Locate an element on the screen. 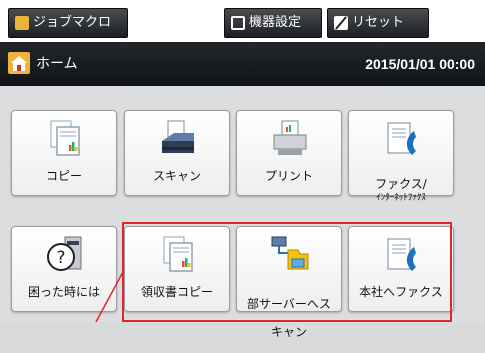 The width and height of the screenshot is (485, 353). job-macro-label: ジョブマクロ is located at coordinates (72, 22).